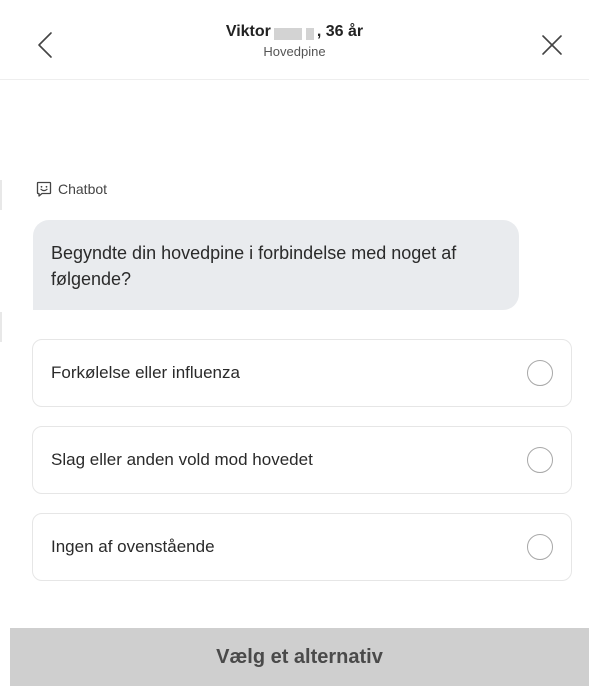 The width and height of the screenshot is (589, 686). What do you see at coordinates (182, 459) in the screenshot?
I see `option-label: Slag eller anden vold mod hovedet` at bounding box center [182, 459].